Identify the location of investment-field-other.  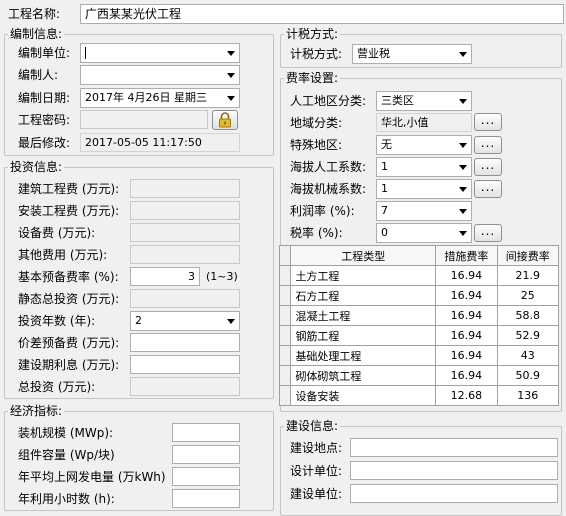
(185, 254).